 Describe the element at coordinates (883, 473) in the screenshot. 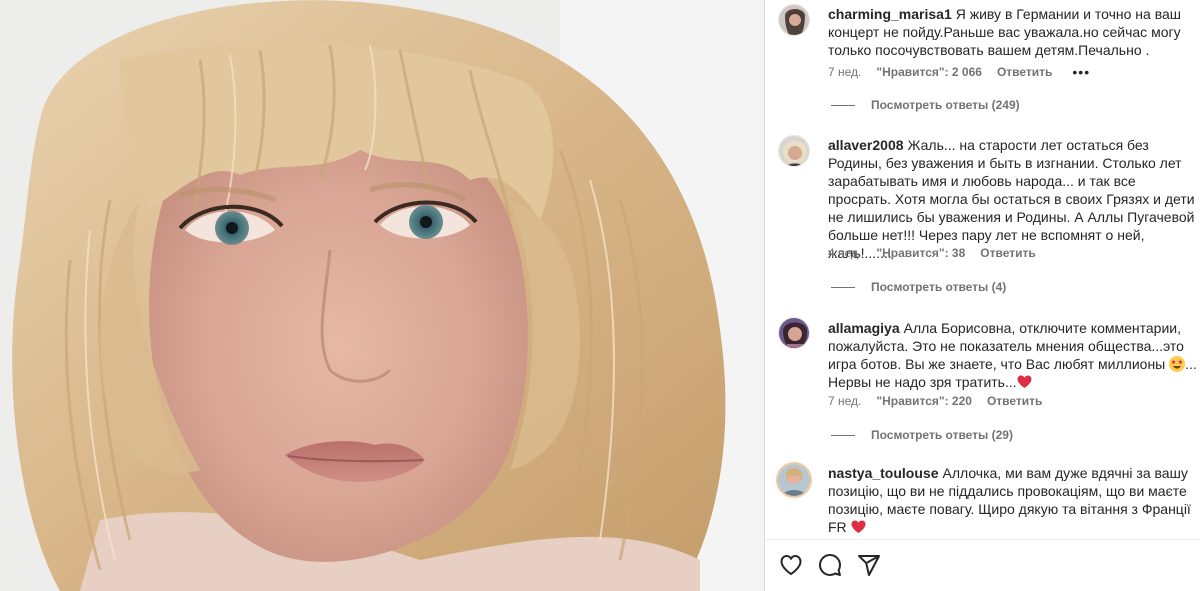

I see `comment-username: nastya_toulouse` at that location.